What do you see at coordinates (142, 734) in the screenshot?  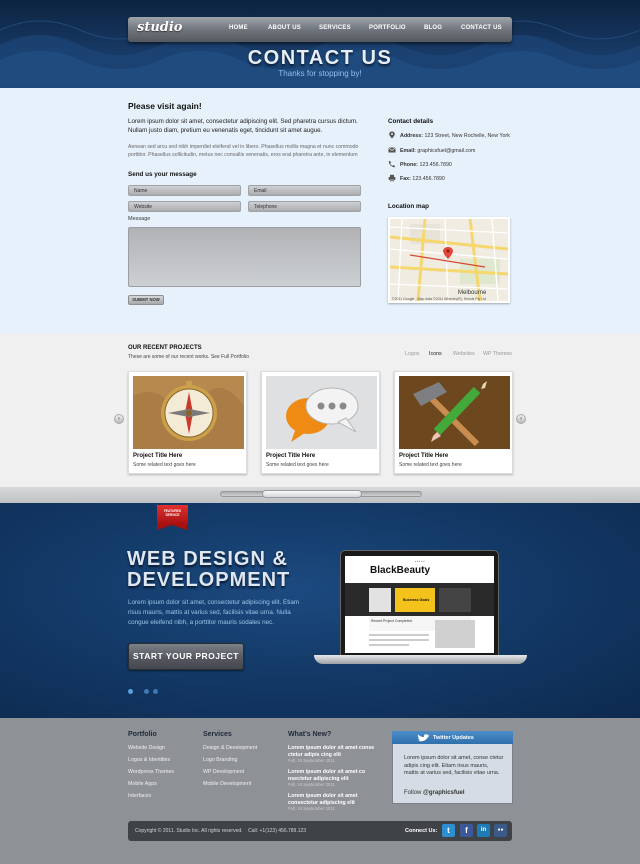 I see `footer-portfolio-title: Portfolio` at bounding box center [142, 734].